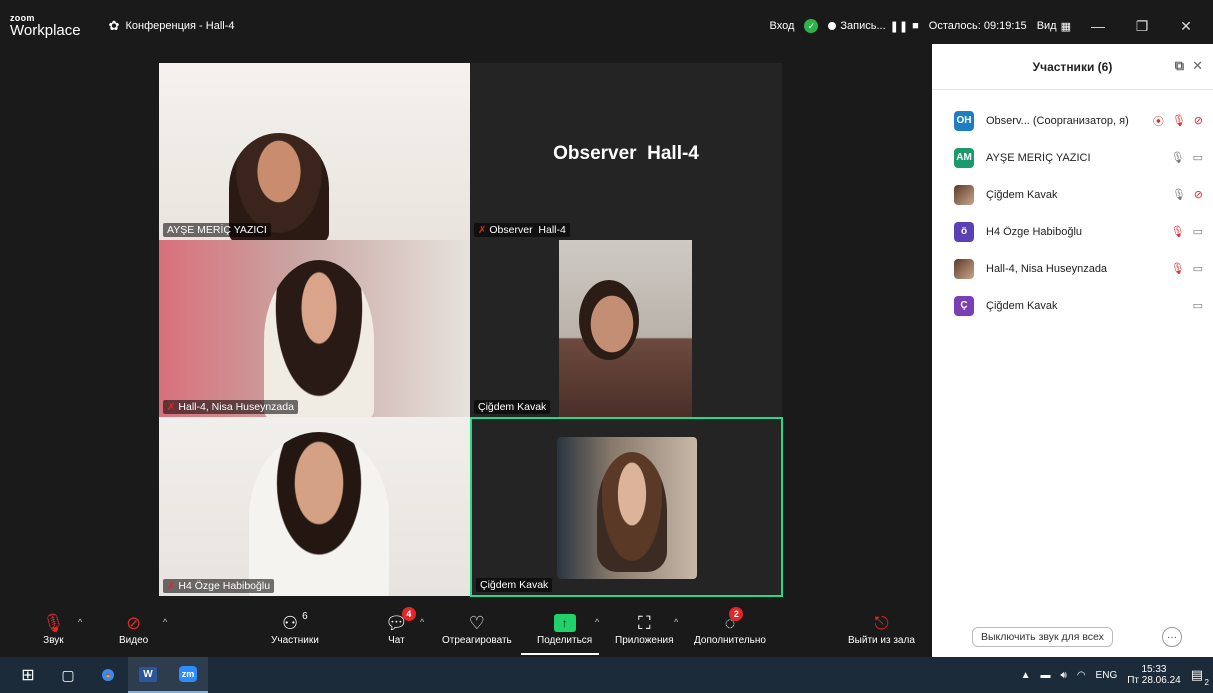  Describe the element at coordinates (295, 628) in the screenshot. I see `participants-button: ⚇ 6 Участники` at that location.